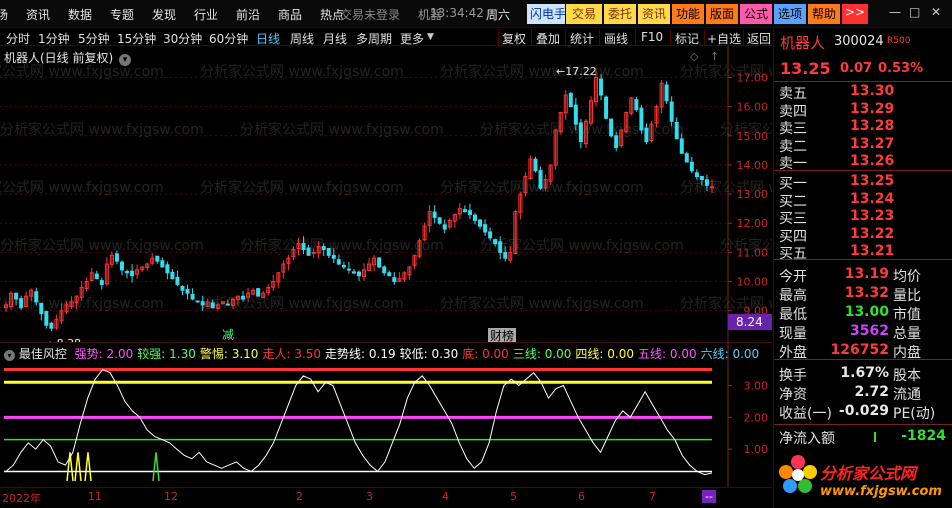  I want to click on menu-item-data: 数据, so click(80, 14).